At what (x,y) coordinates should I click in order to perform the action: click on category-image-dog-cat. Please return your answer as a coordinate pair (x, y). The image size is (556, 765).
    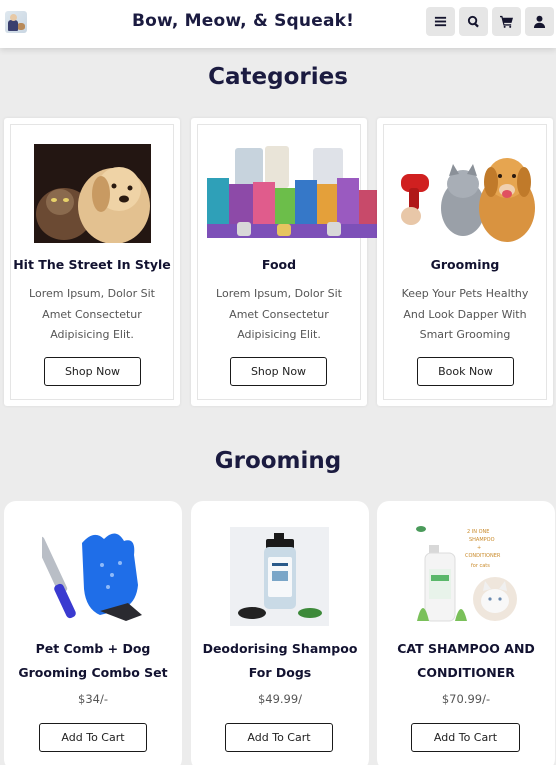
    Looking at the image, I should click on (92, 193).